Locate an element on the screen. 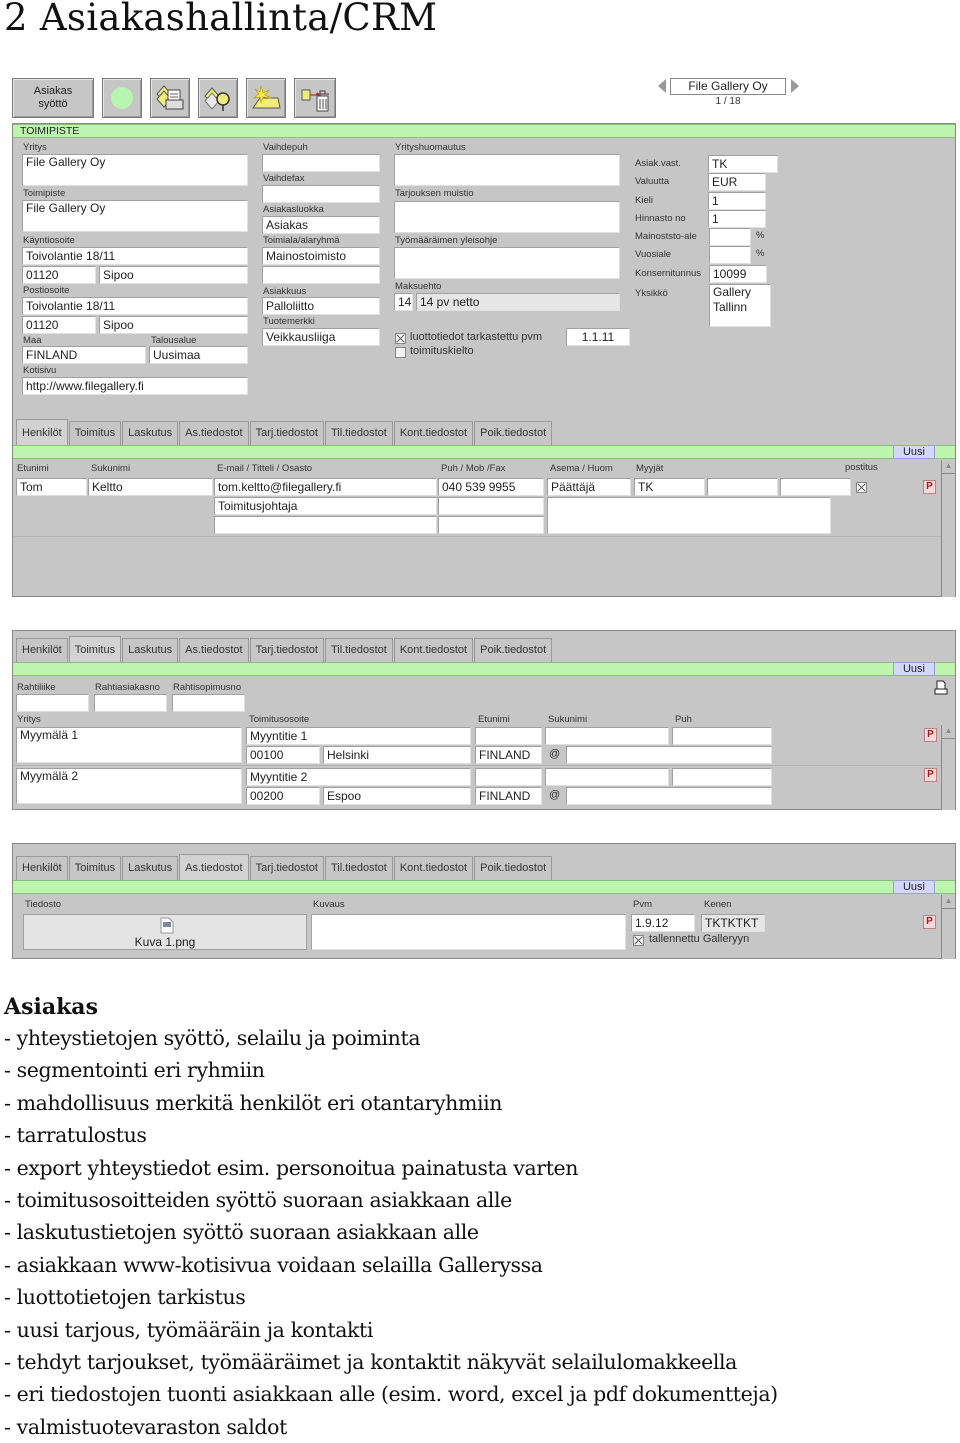 The width and height of the screenshot is (960, 1443). toimitus-email-field is located at coordinates (669, 755).